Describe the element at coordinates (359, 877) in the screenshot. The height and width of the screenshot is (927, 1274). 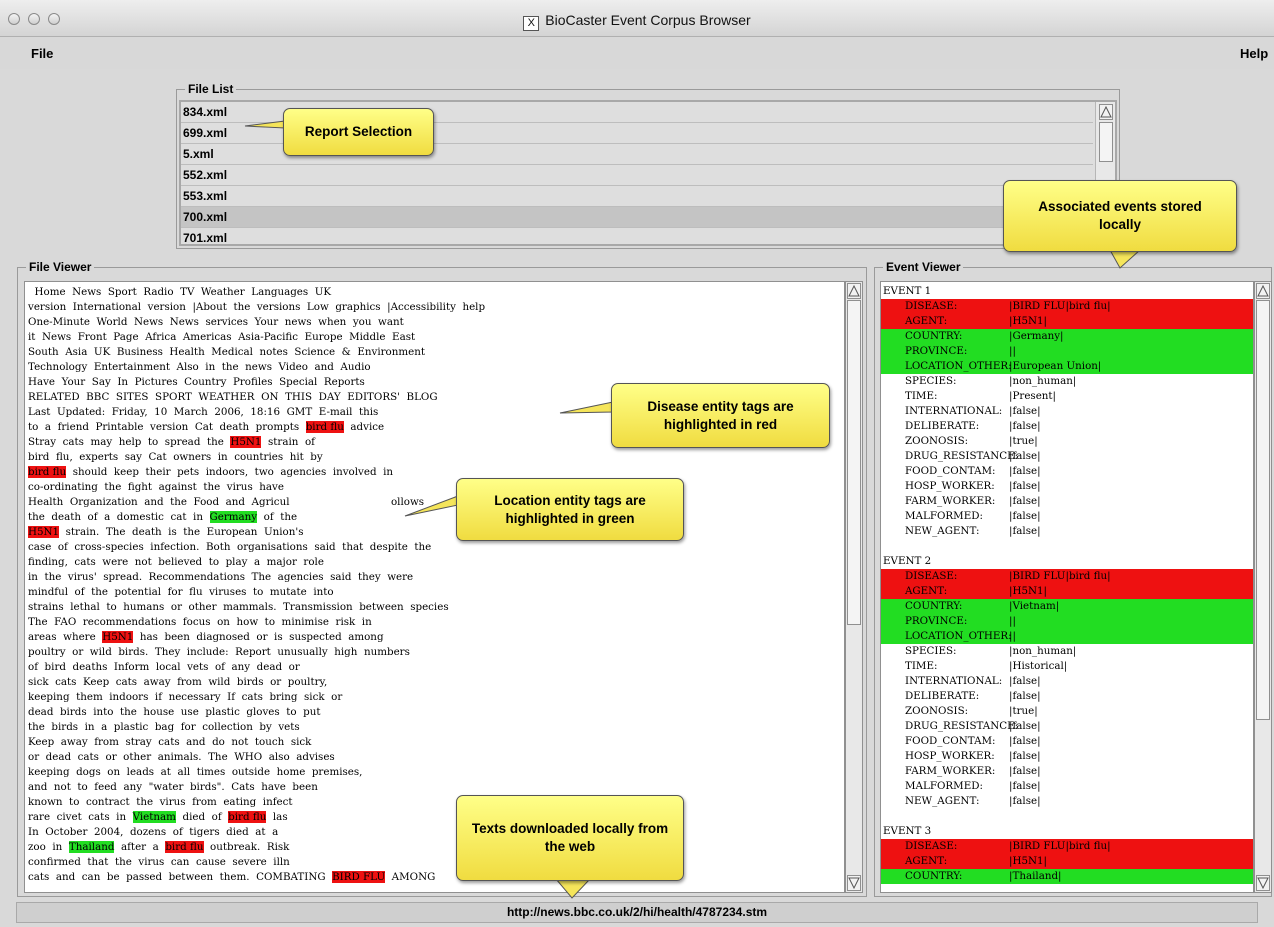
I see `disease-tag: BIRD FLU` at that location.